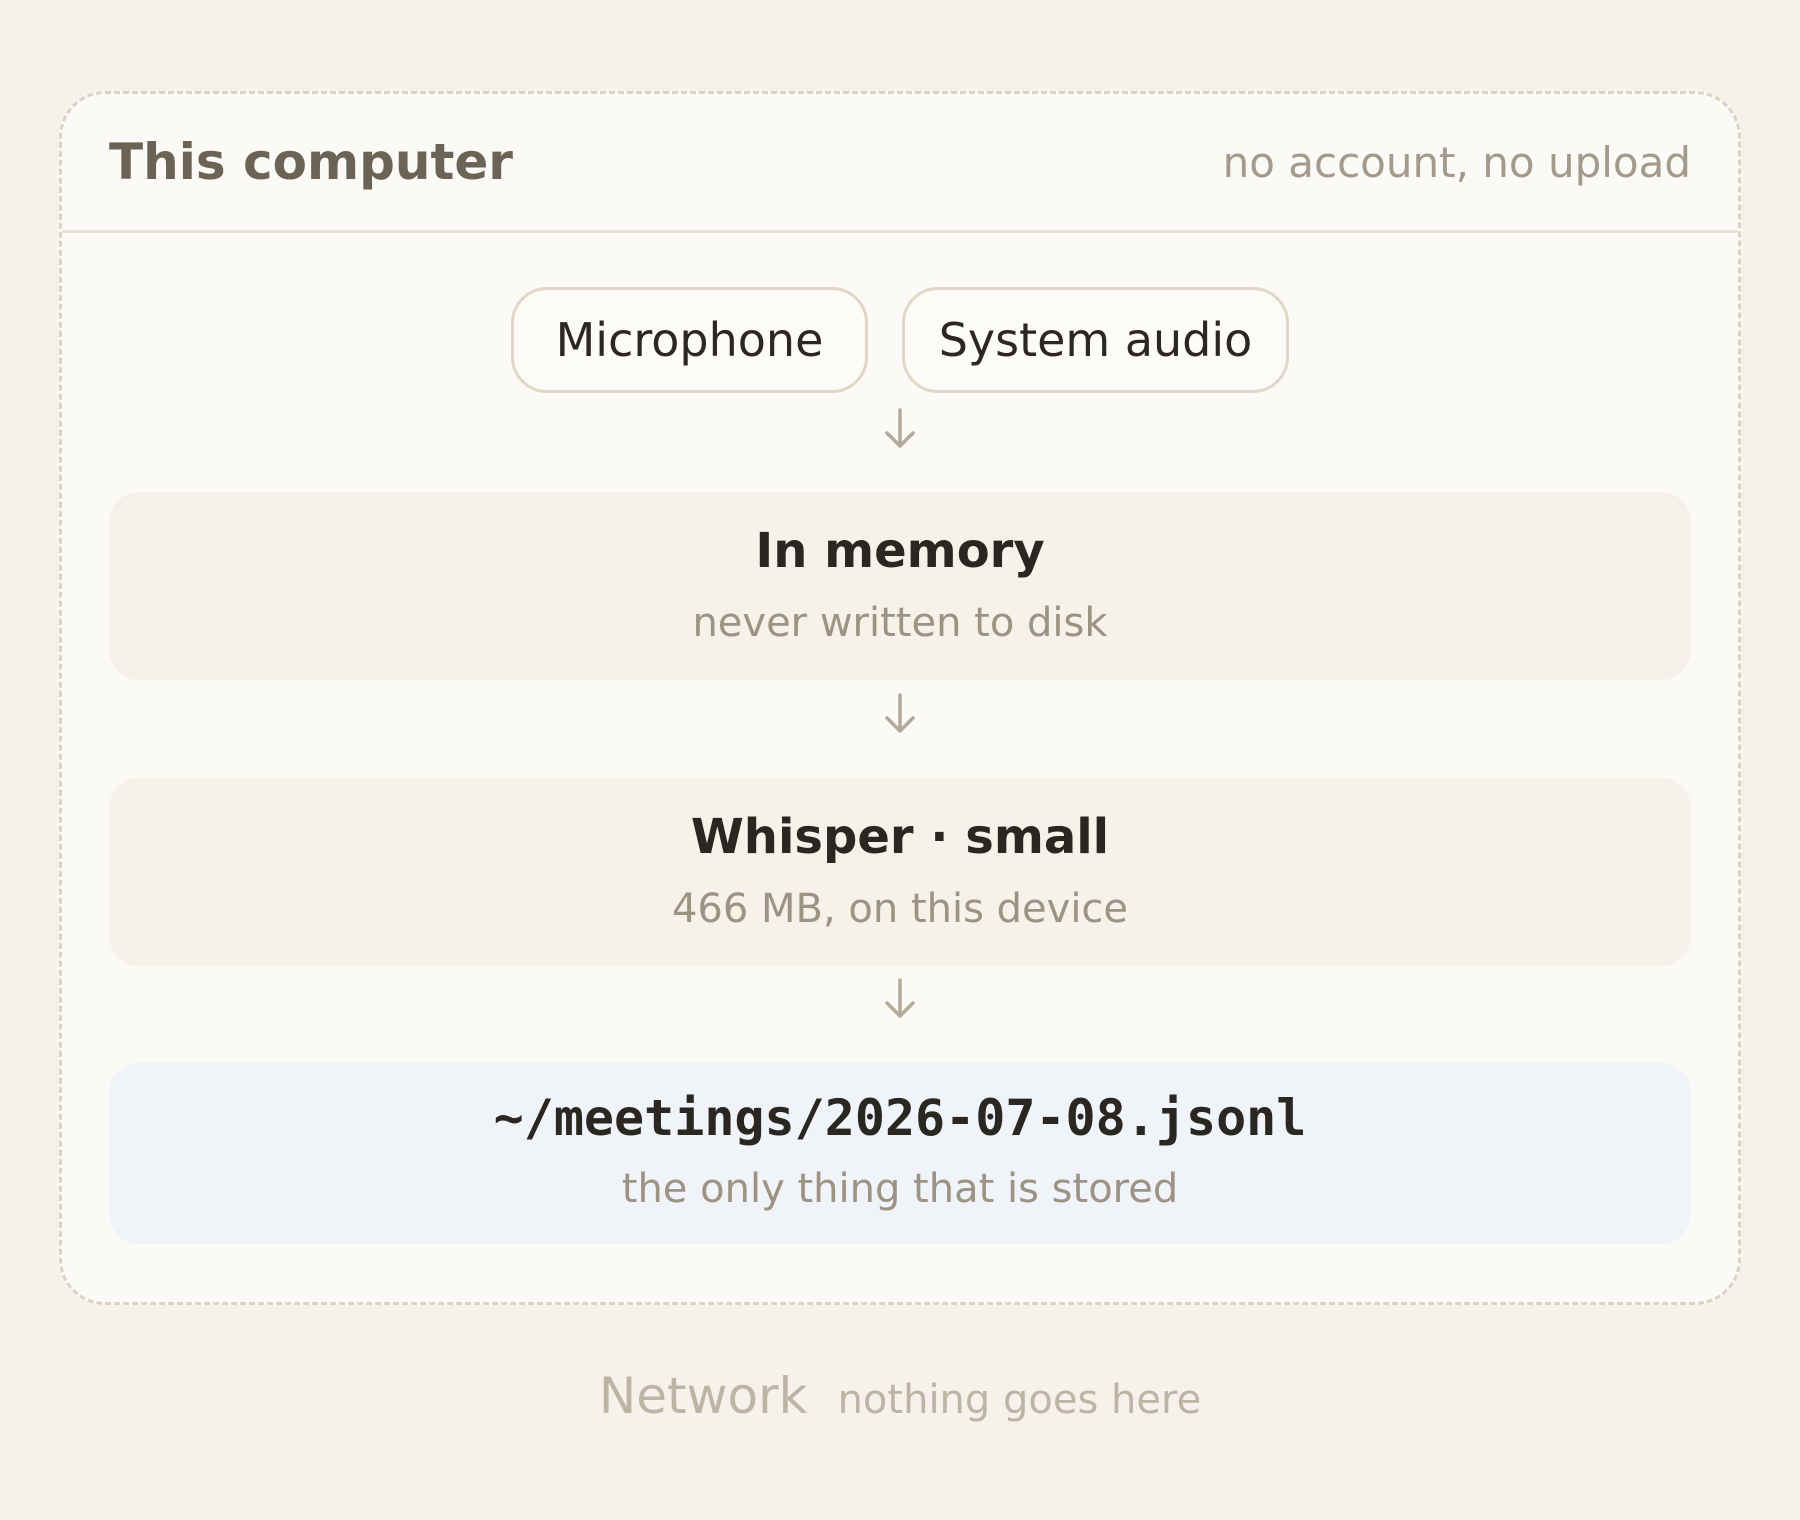 The image size is (1800, 1520). What do you see at coordinates (1019, 1400) in the screenshot?
I see `network-note: nothing goes here` at bounding box center [1019, 1400].